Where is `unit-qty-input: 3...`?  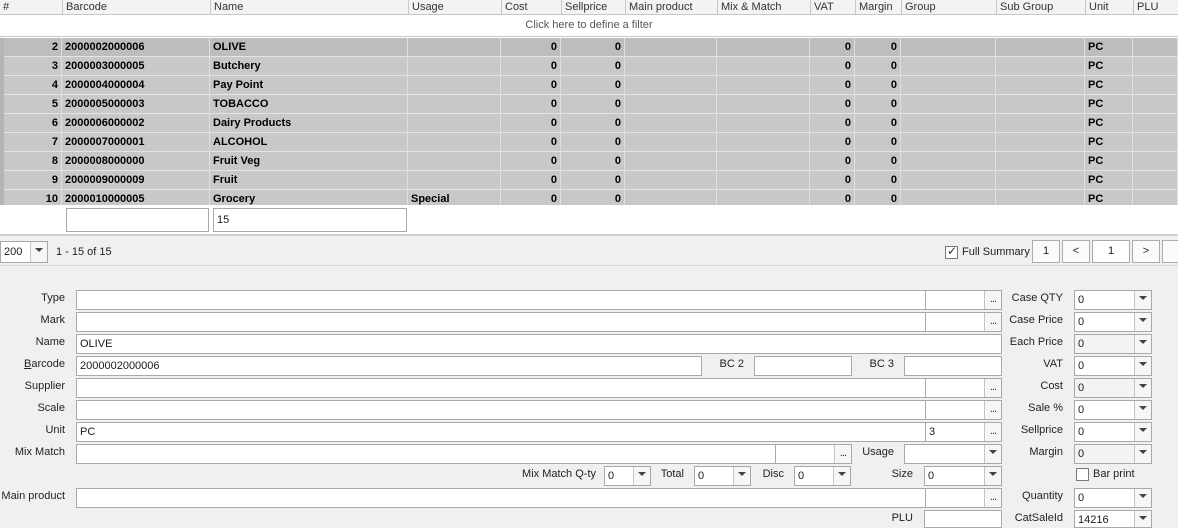 unit-qty-input: 3... is located at coordinates (963, 432).